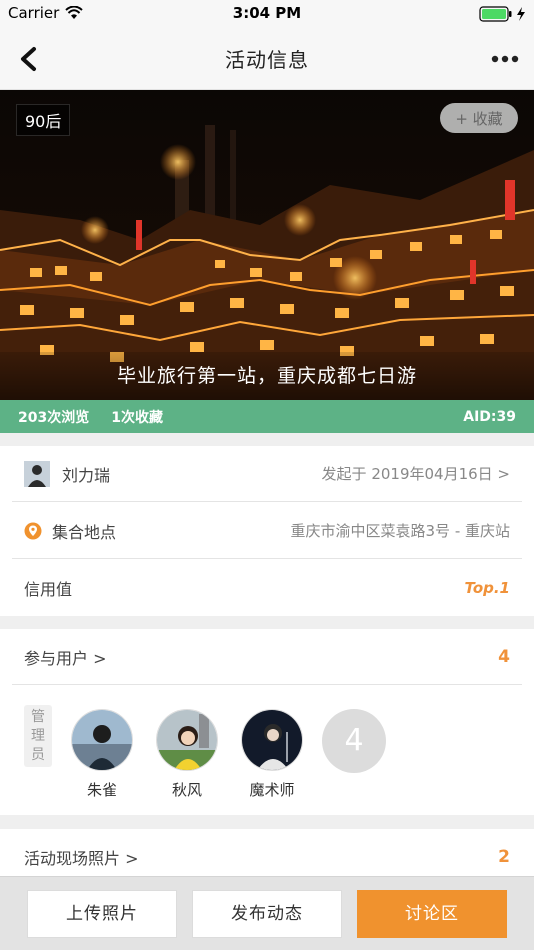 The image size is (534, 950). What do you see at coordinates (86, 475) in the screenshot?
I see `organizer-name: 刘力瑞` at bounding box center [86, 475].